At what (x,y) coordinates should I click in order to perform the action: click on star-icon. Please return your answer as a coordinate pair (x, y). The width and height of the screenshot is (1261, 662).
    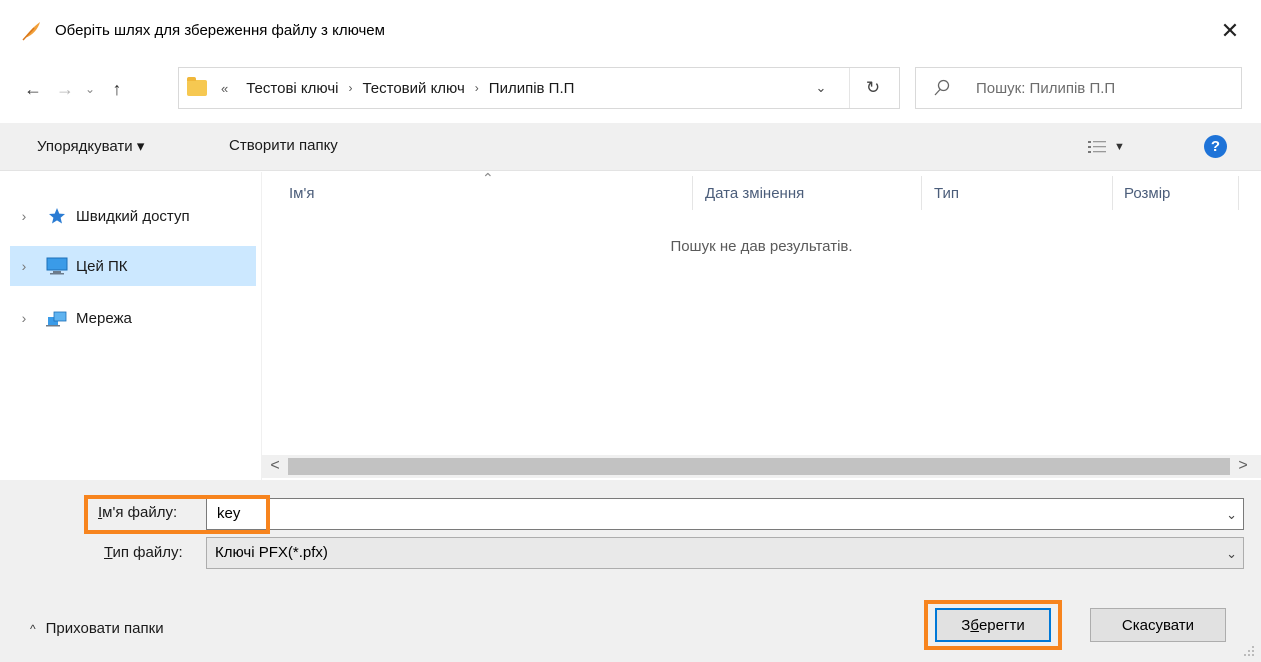
    Looking at the image, I should click on (57, 216).